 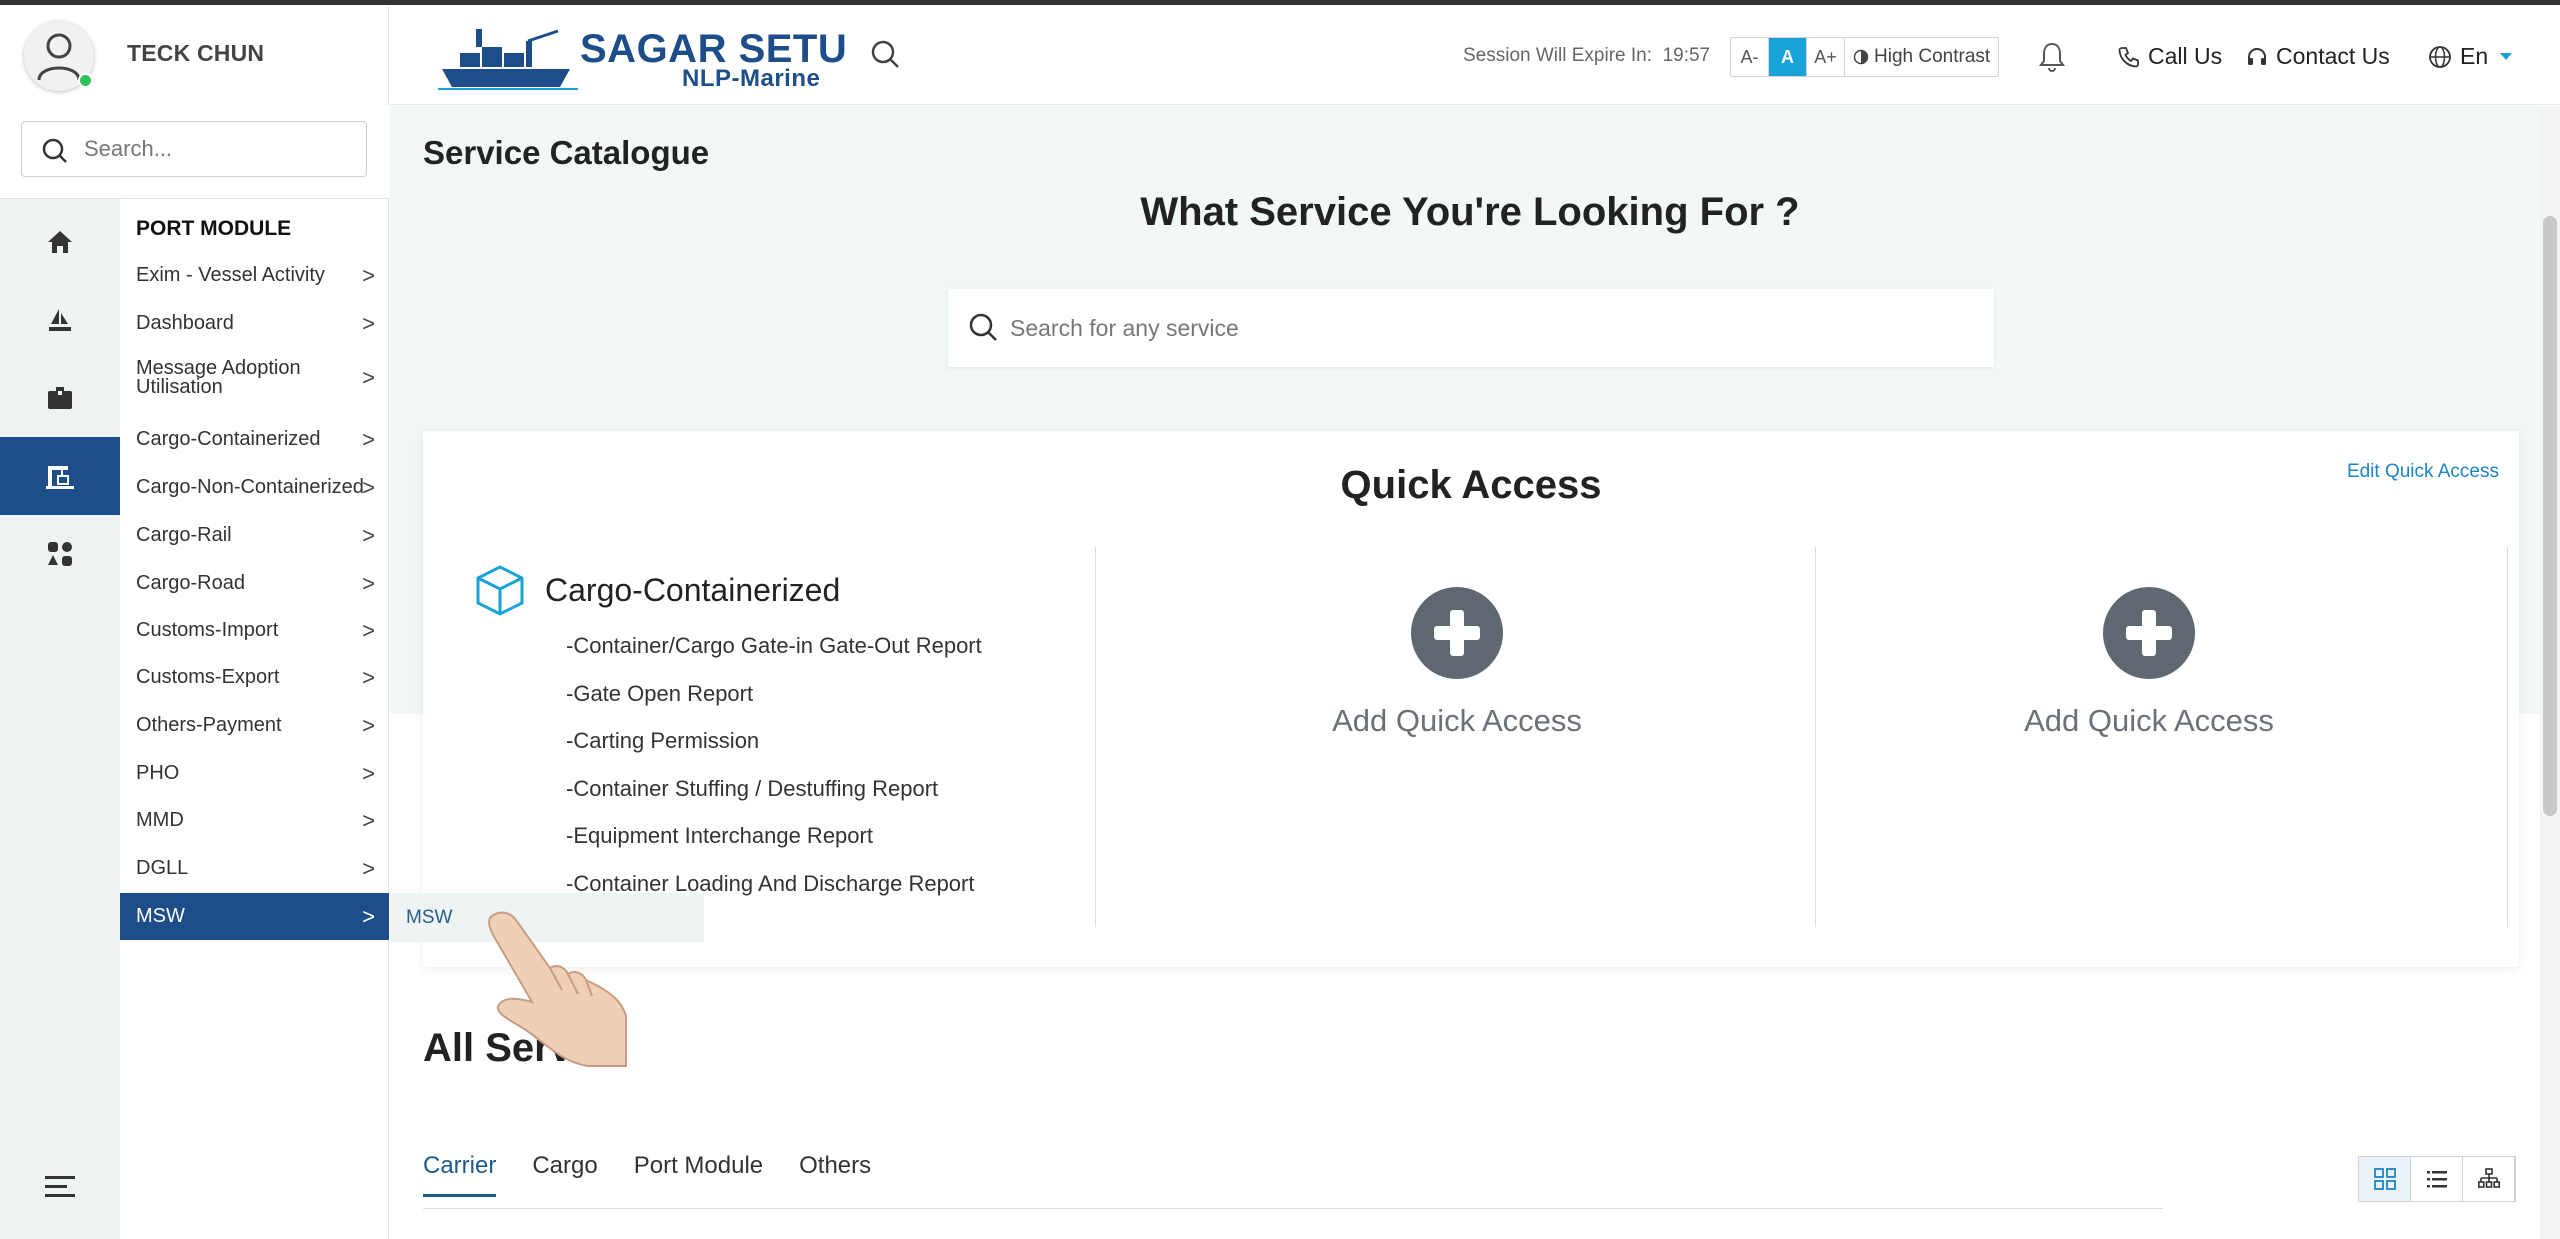 What do you see at coordinates (2128, 56) in the screenshot?
I see `phone-icon` at bounding box center [2128, 56].